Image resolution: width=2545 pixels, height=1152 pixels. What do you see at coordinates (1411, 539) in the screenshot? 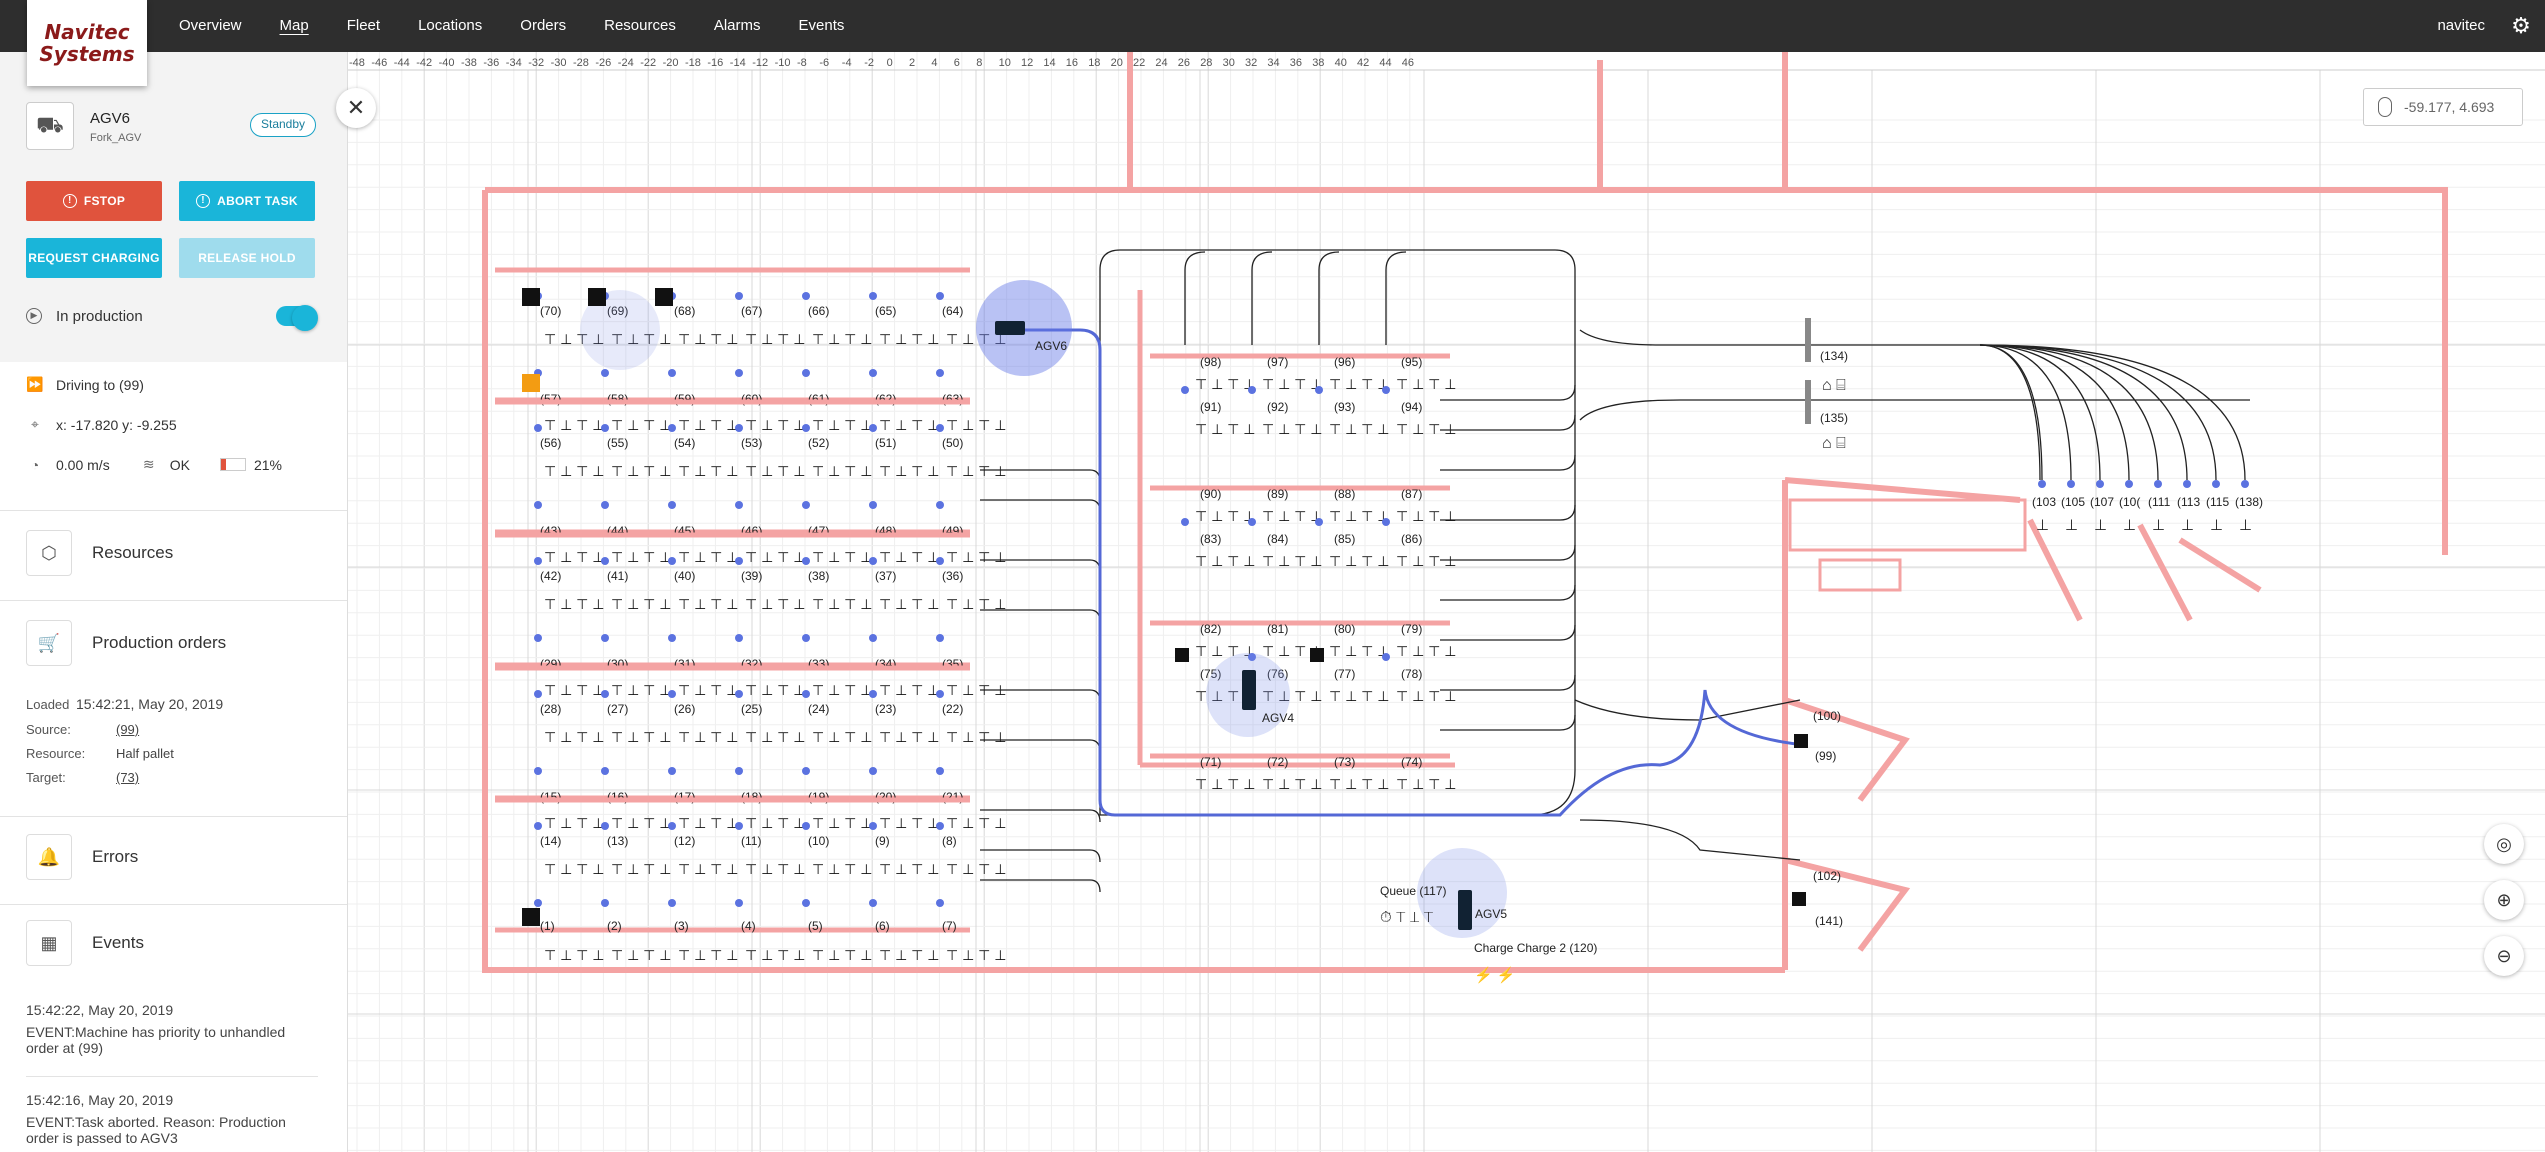
I see `location-label: (86)` at bounding box center [1411, 539].